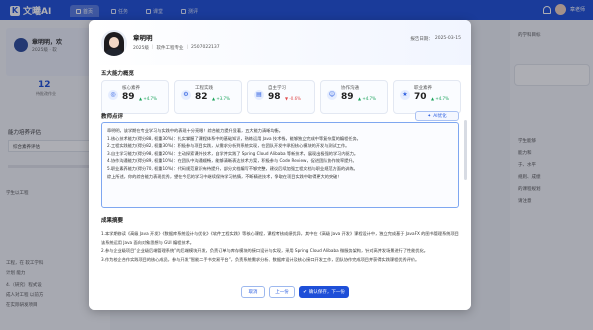 This screenshot has height=330, width=593. I want to click on summary-line: 该系统运用 Java 面向对象思想与 GUI 编程技术。, so click(147, 242).